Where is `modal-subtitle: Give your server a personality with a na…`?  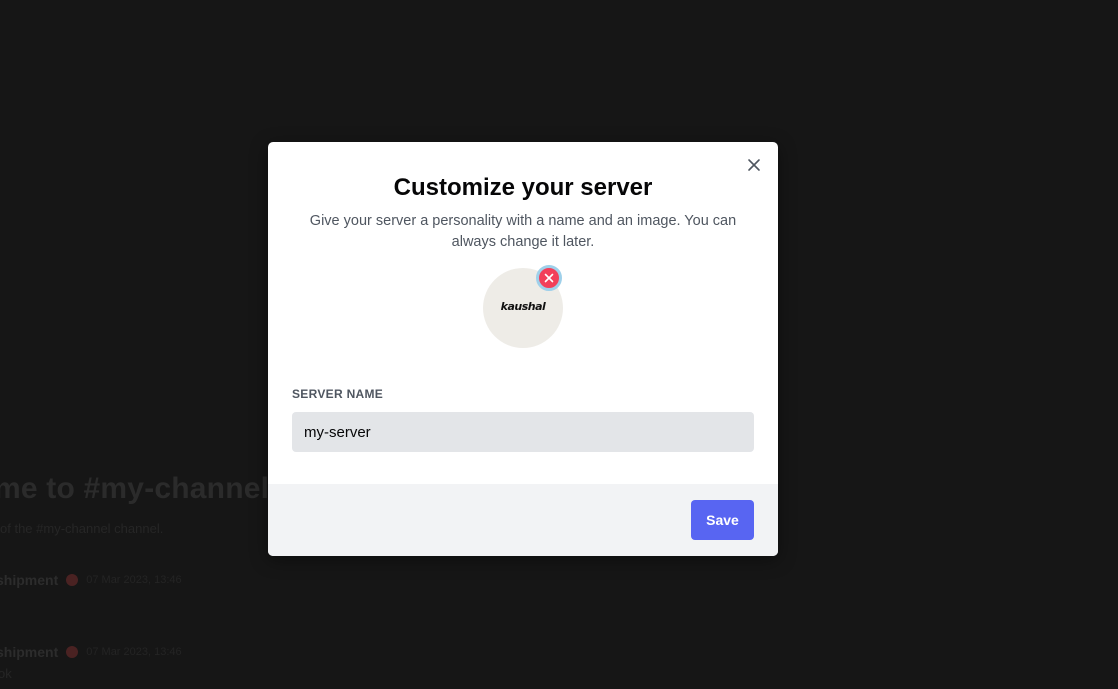
modal-subtitle: Give your server a personality with a na… is located at coordinates (523, 231).